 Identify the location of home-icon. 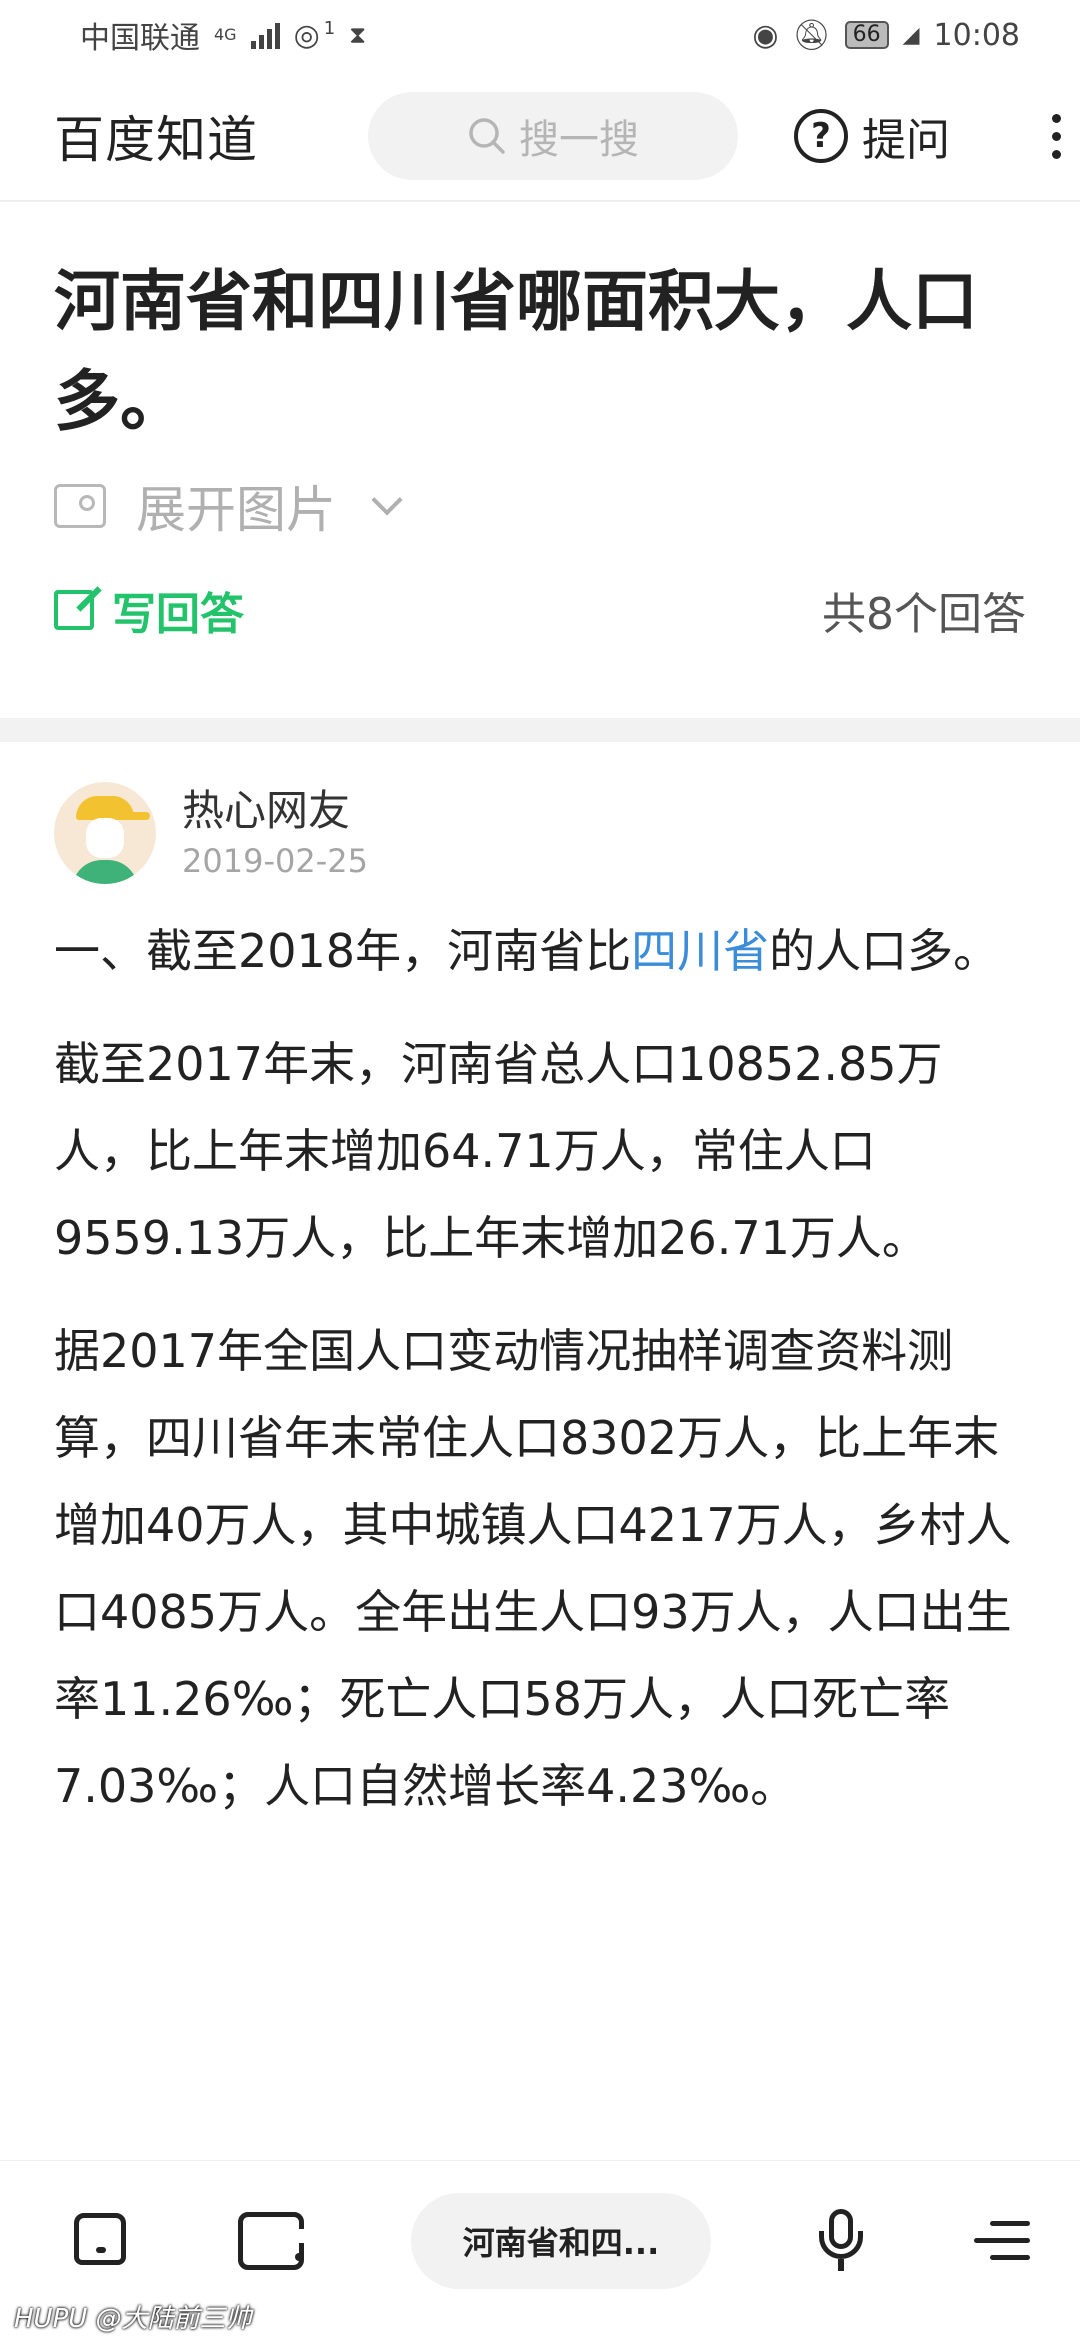
(100, 2240).